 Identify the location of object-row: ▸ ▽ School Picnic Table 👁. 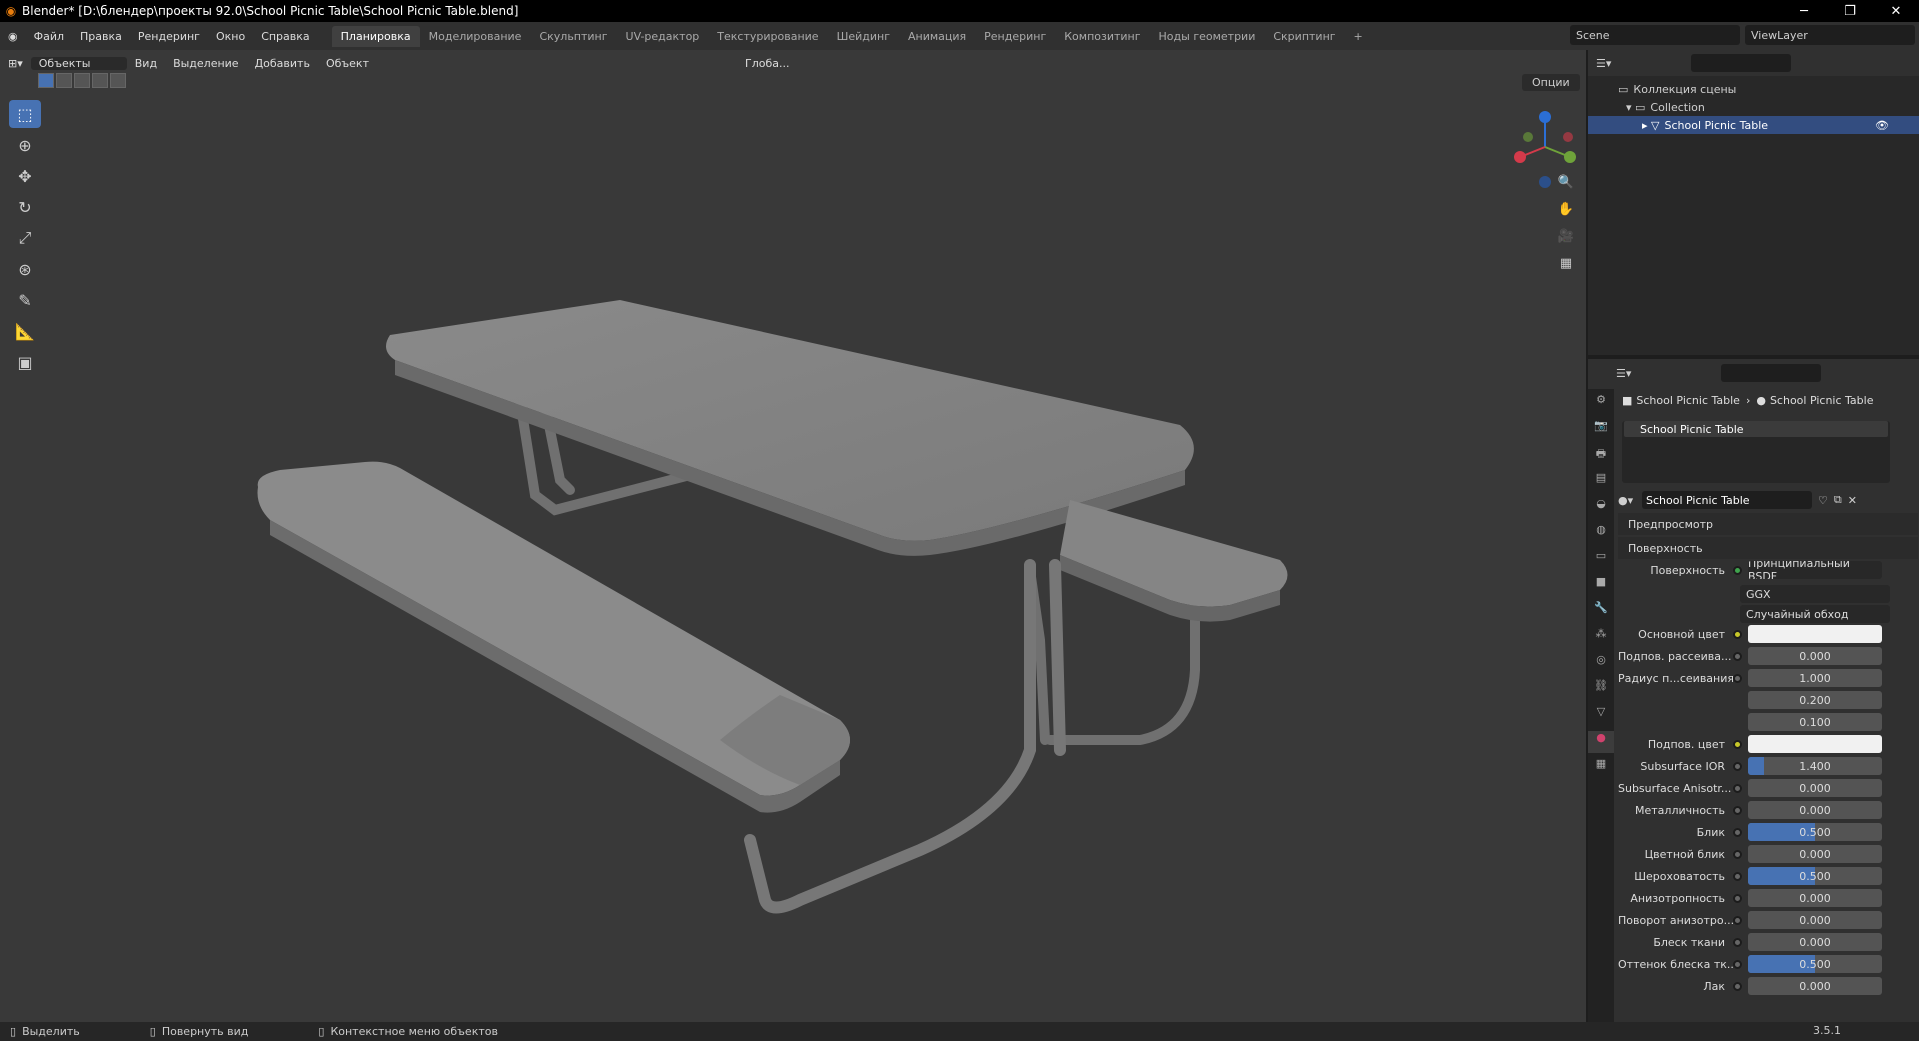
(1753, 125).